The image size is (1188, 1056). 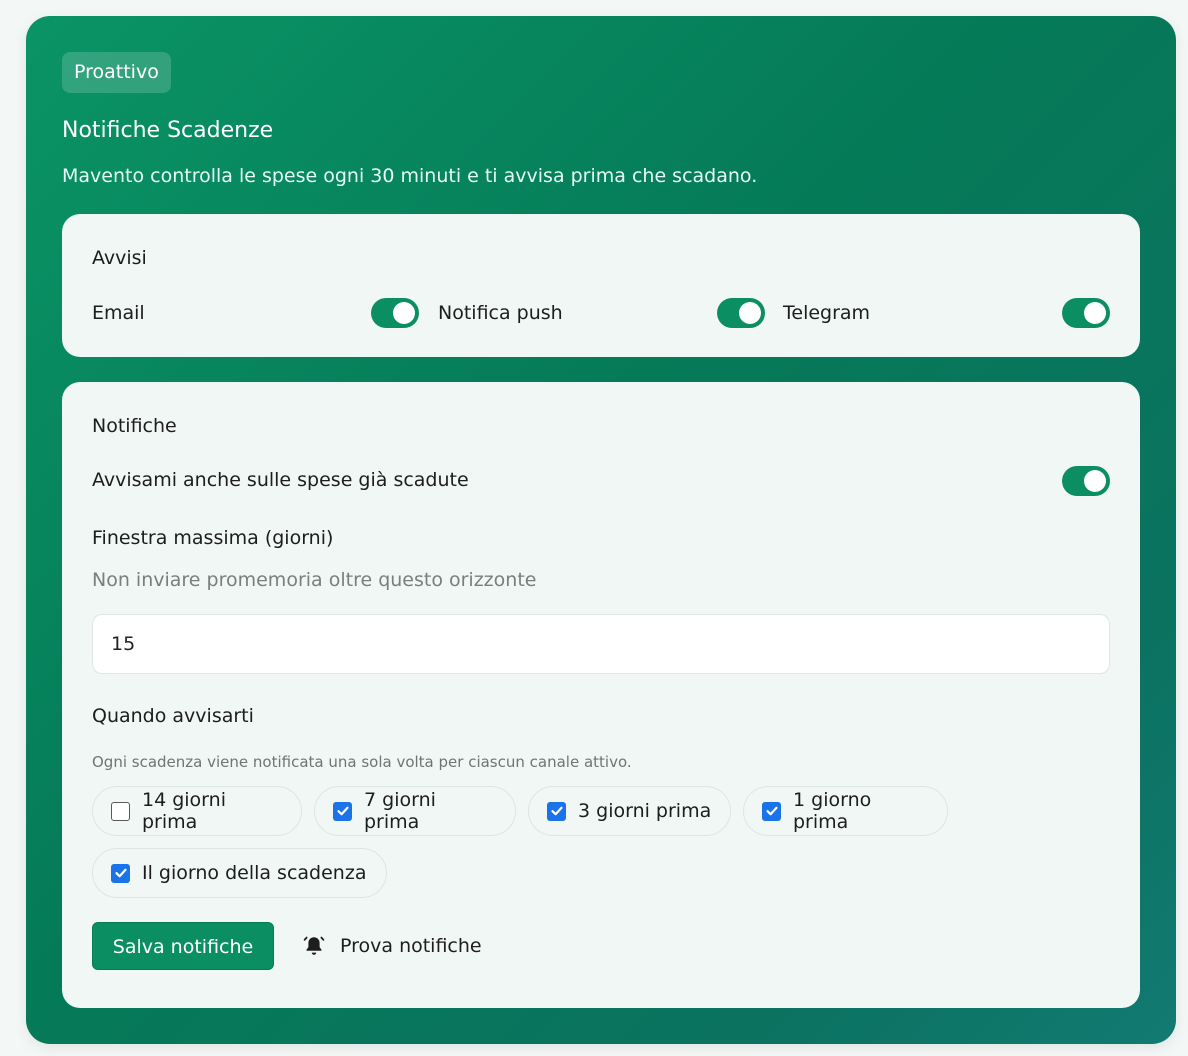 I want to click on window-label: Finestra massima (giorni), so click(x=213, y=538).